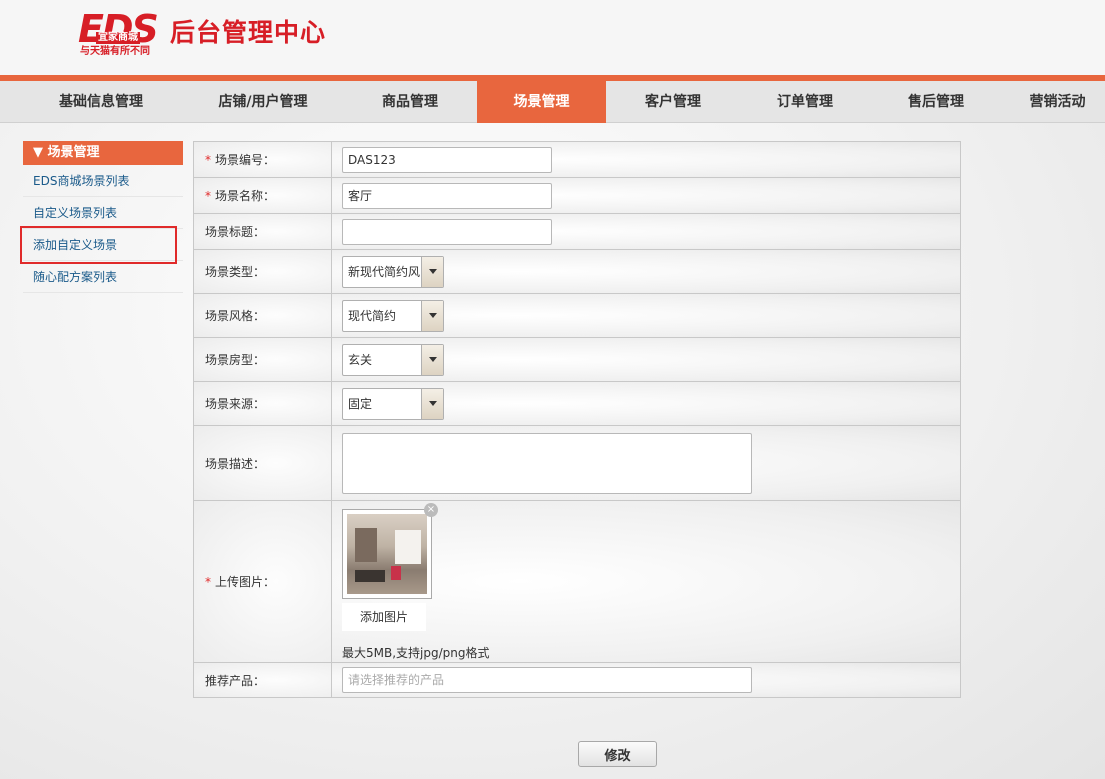  I want to click on sidebar-item-eds-scene-list: EDS商城场景列表, so click(103, 181).